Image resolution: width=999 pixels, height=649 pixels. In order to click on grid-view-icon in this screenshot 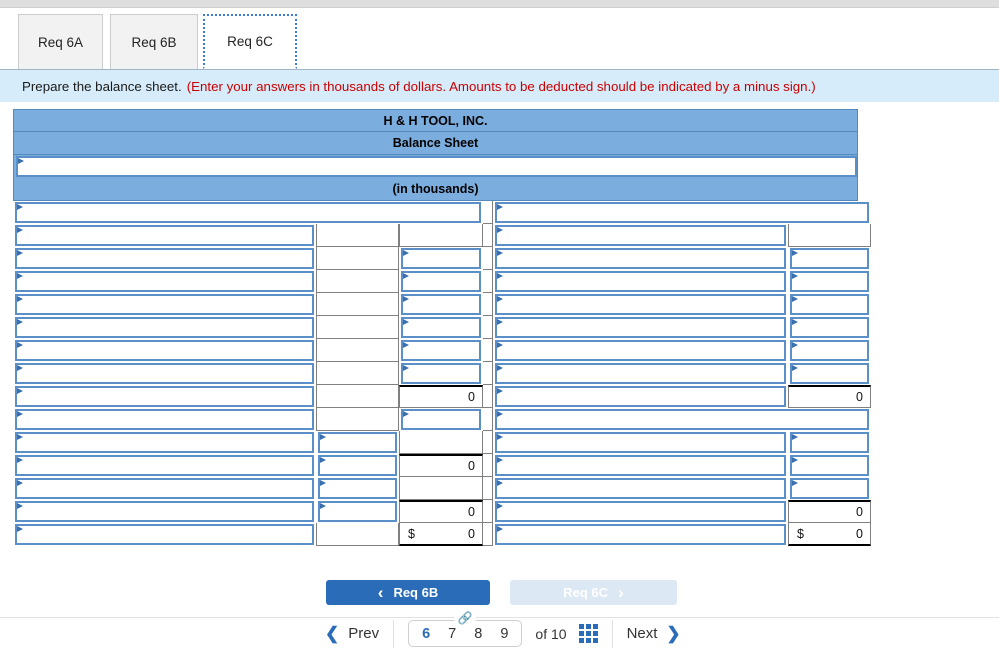, I will do `click(588, 633)`.